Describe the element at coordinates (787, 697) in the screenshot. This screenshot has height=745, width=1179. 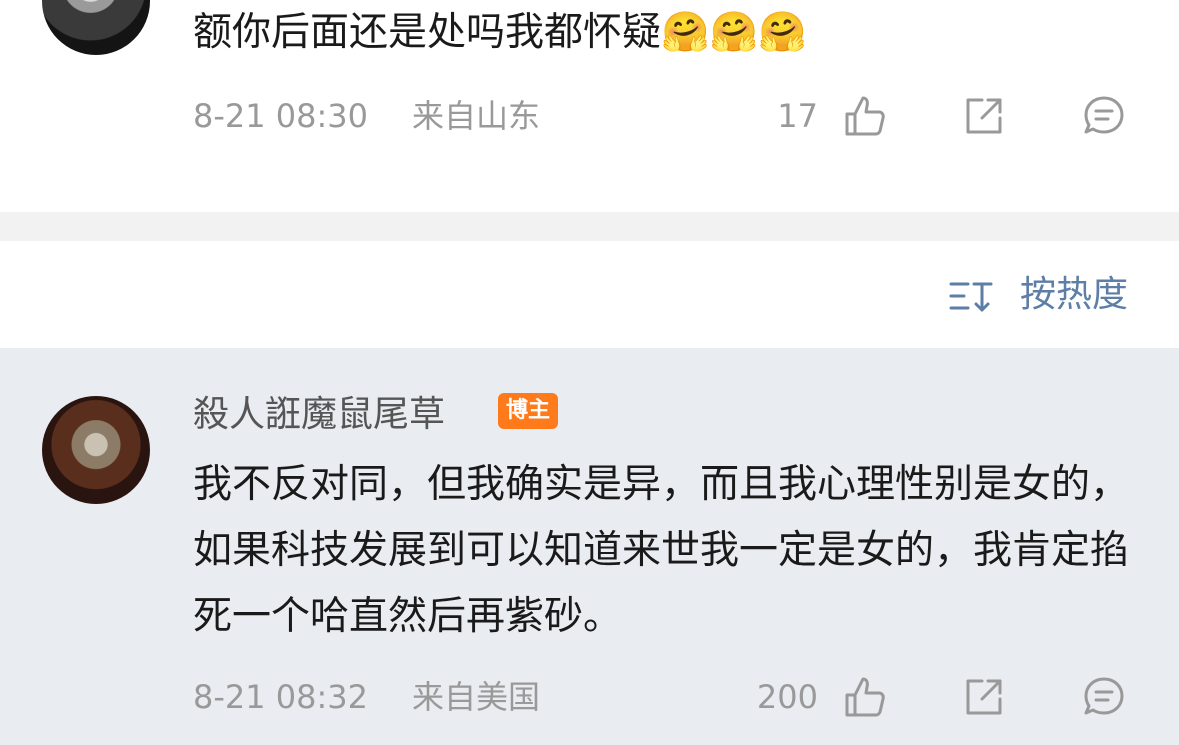
I see `like-count: 200` at that location.